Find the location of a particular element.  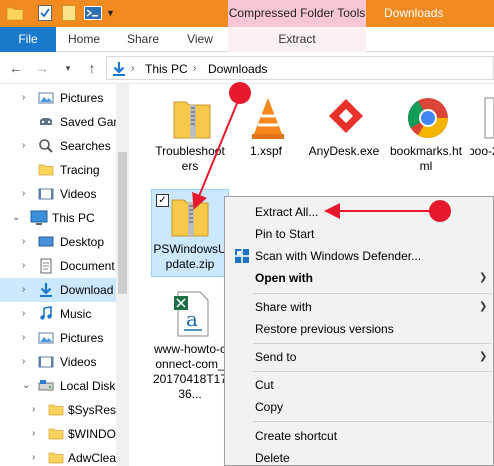

file-item: bookmarks.html is located at coordinates (426, 134).